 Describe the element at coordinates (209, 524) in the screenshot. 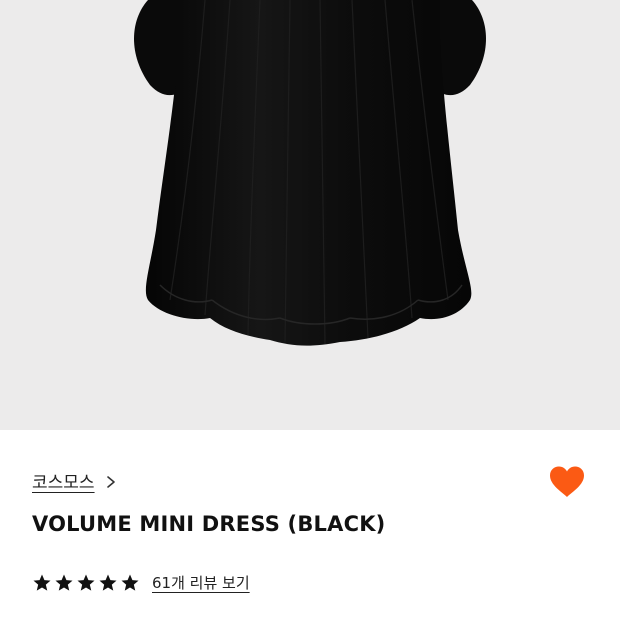

I see `product-title: VOLUME MINI DRESS (BLACK)` at that location.